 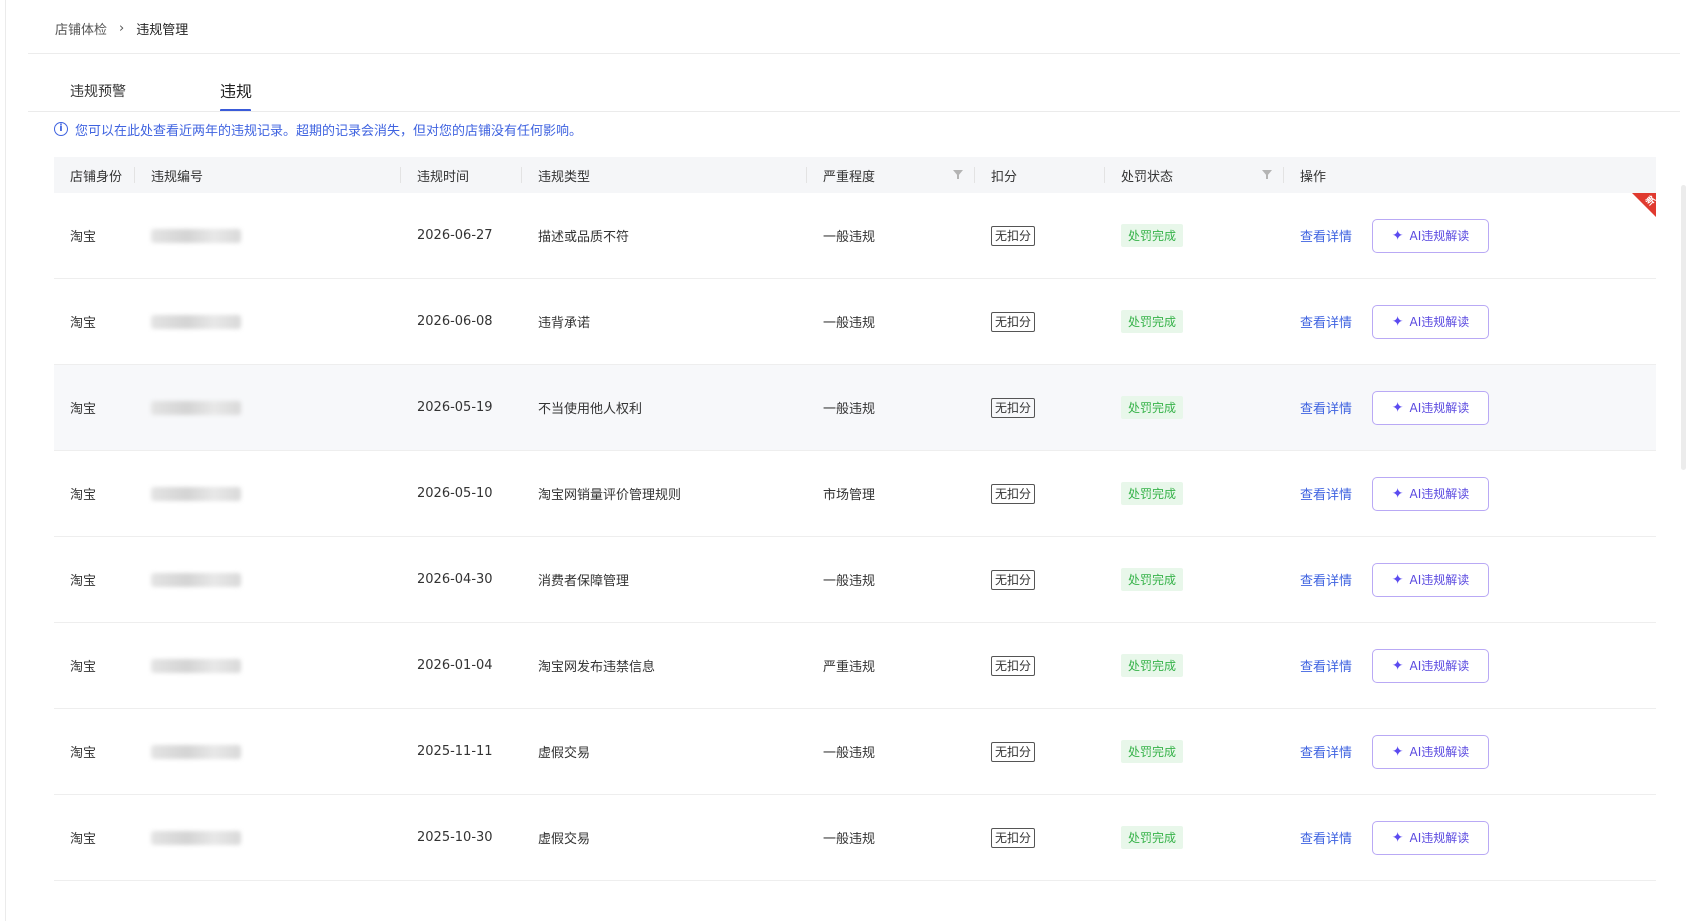 I want to click on cell-type: 淘宝网发布违禁信息, so click(x=597, y=667).